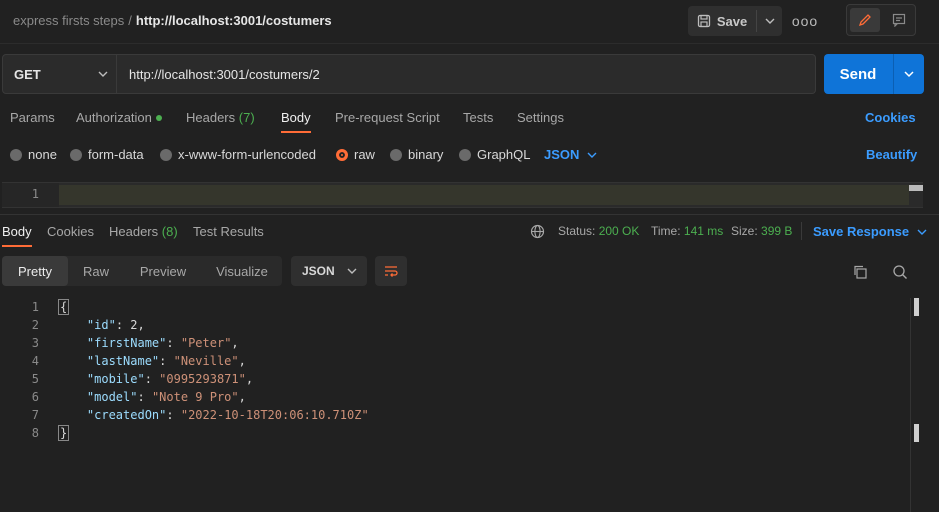  I want to click on response-tab-headers: Headers (8), so click(143, 231).